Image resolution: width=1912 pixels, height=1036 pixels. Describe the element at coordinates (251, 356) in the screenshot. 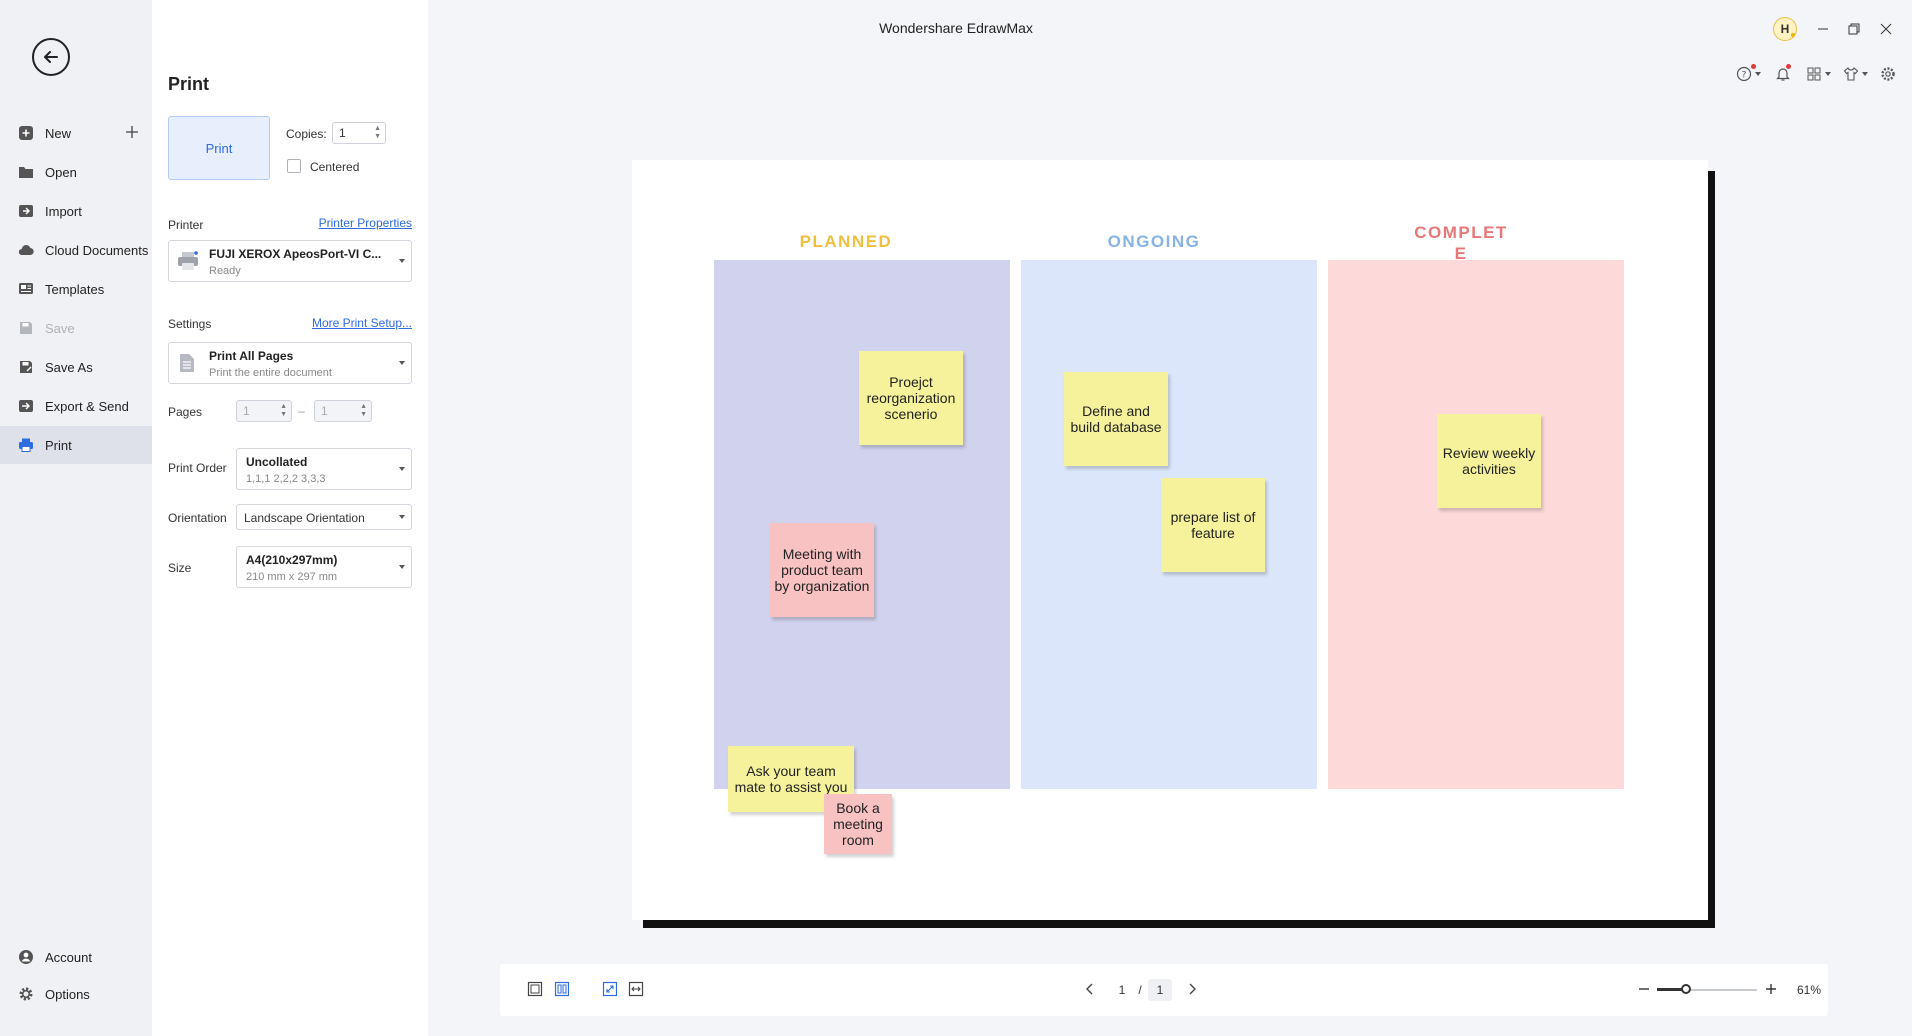

I see `settings-main: Print All Pages` at that location.